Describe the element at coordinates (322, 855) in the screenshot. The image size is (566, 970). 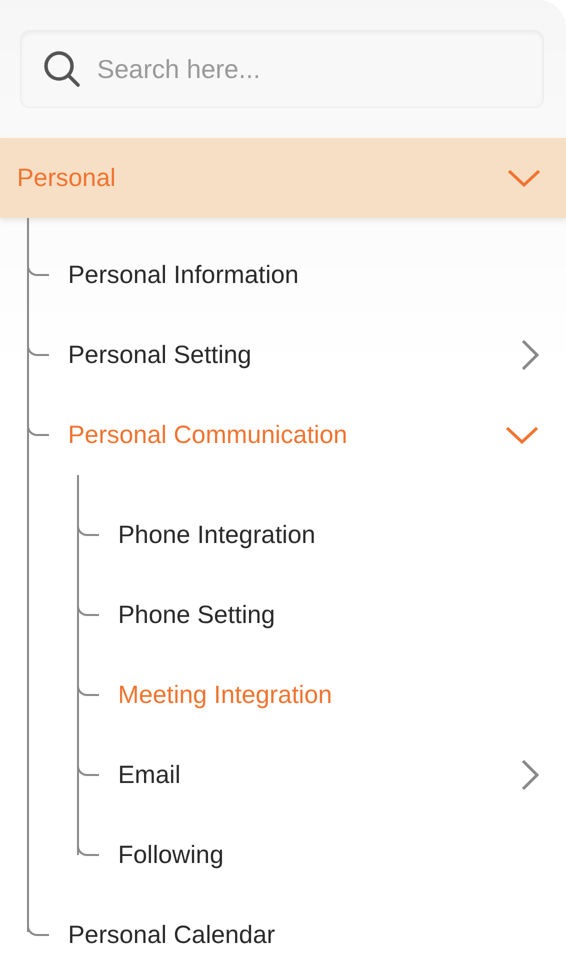
I see `tree-item: Following` at that location.